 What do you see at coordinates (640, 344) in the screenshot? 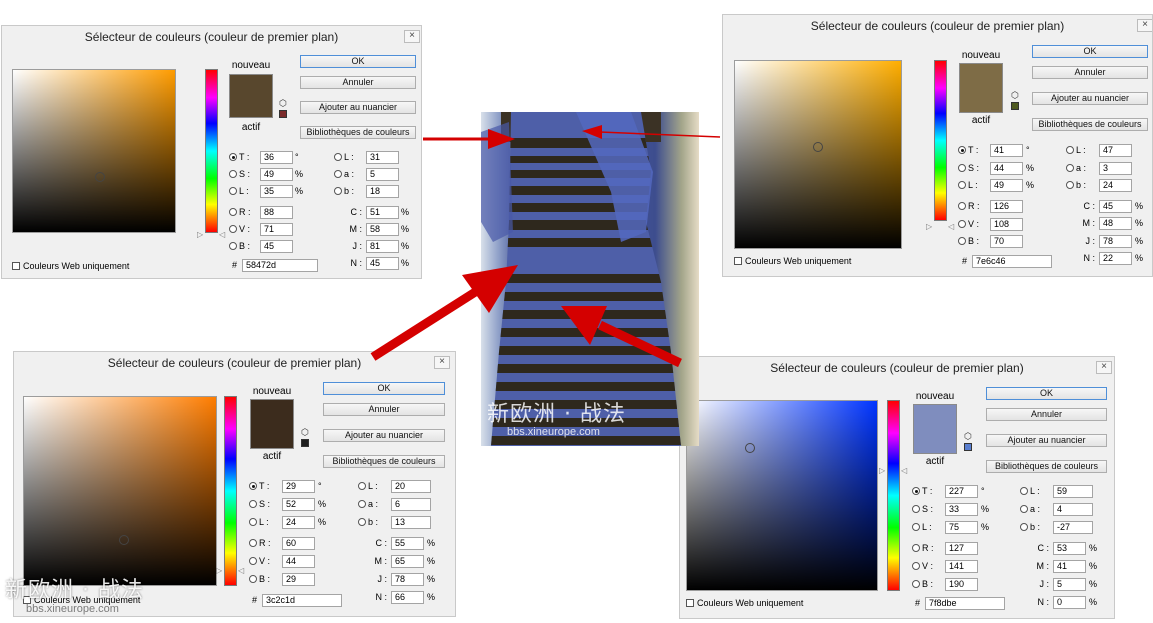
I see `arrow-bottom-right` at bounding box center [640, 344].